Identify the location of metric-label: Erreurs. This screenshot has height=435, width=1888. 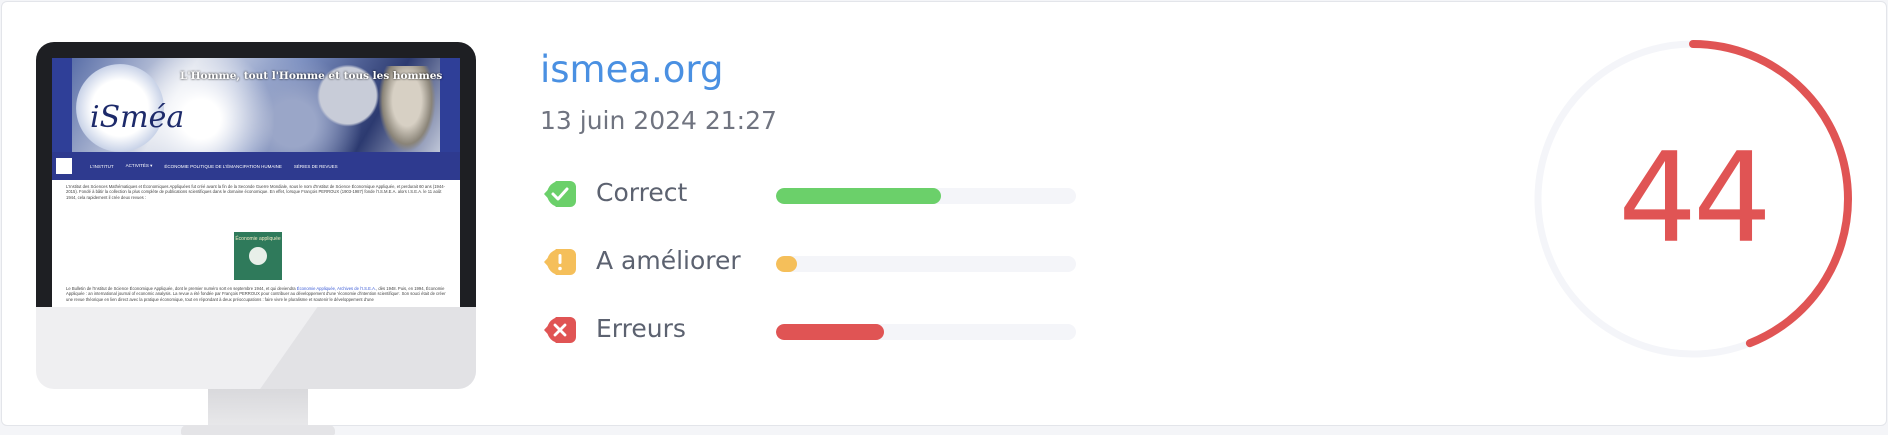
(641, 328).